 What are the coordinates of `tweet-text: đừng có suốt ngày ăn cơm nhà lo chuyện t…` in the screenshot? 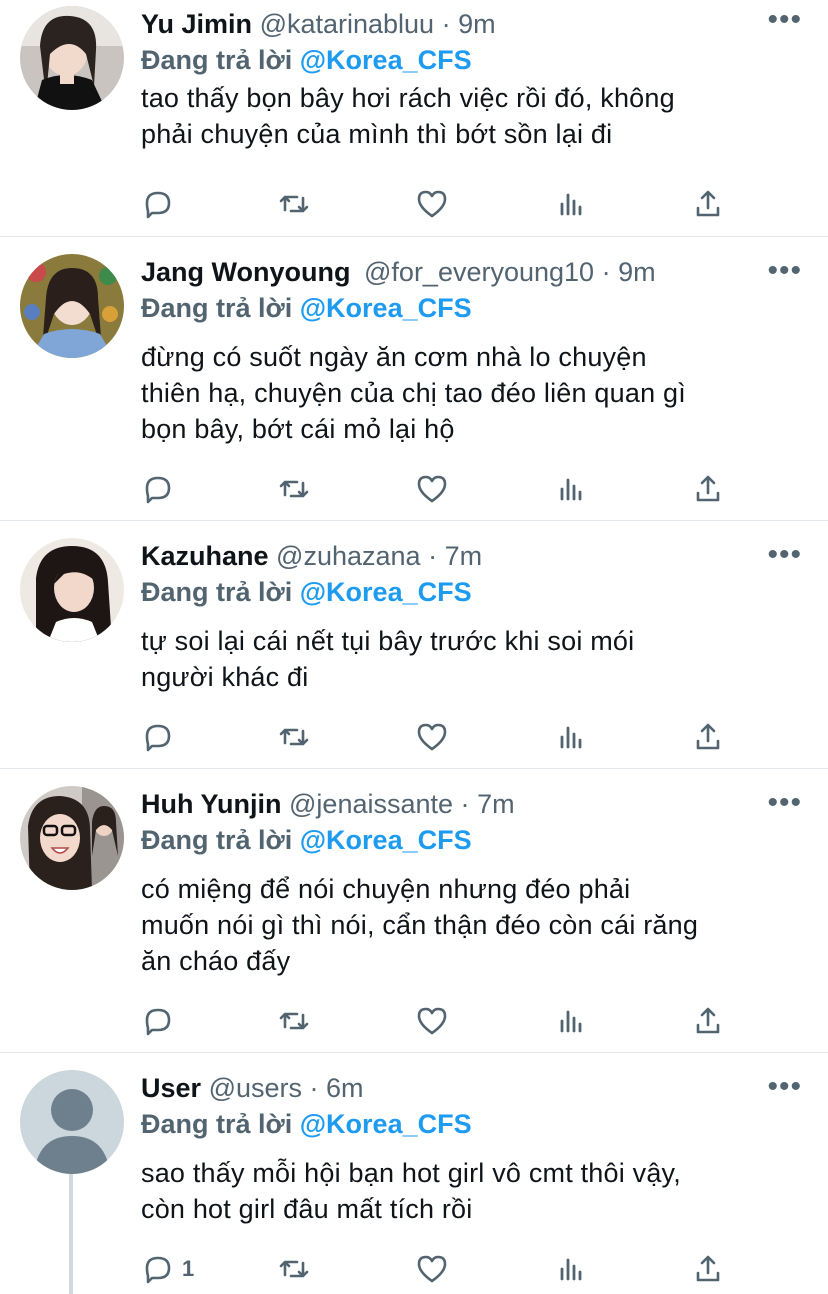 It's located at (476, 393).